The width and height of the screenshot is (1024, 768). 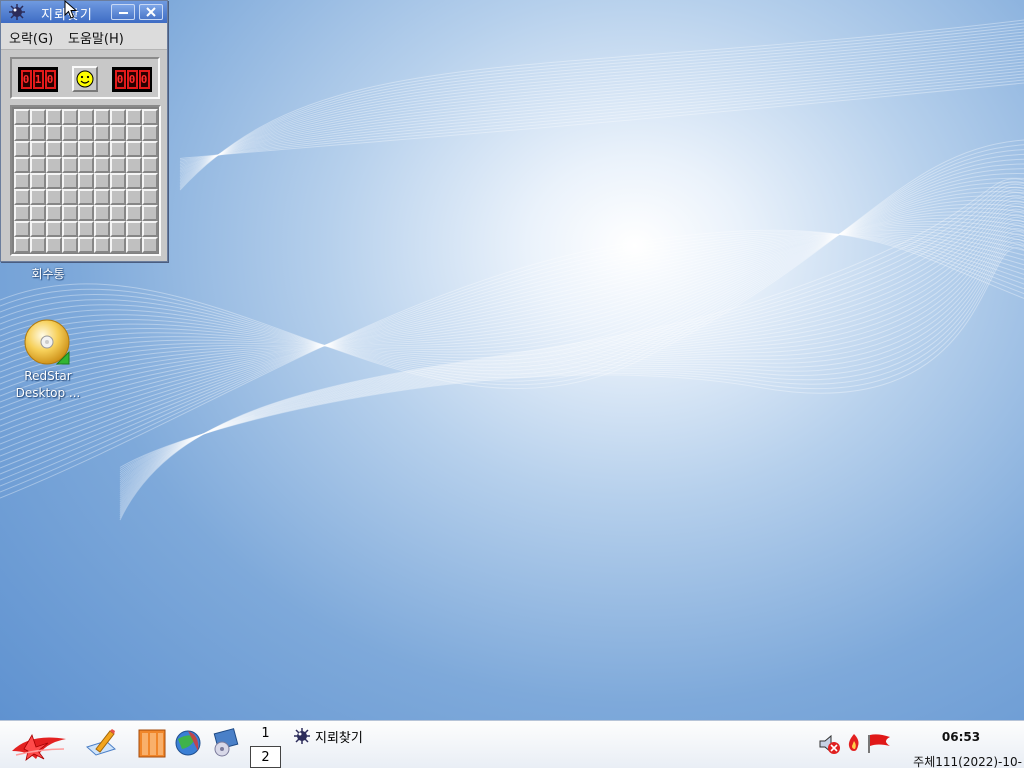 I want to click on minesweeper-window: 지뢰찾기 오락(G) 도움말(H) 0 1 0 0 0 0, so click(x=84, y=131).